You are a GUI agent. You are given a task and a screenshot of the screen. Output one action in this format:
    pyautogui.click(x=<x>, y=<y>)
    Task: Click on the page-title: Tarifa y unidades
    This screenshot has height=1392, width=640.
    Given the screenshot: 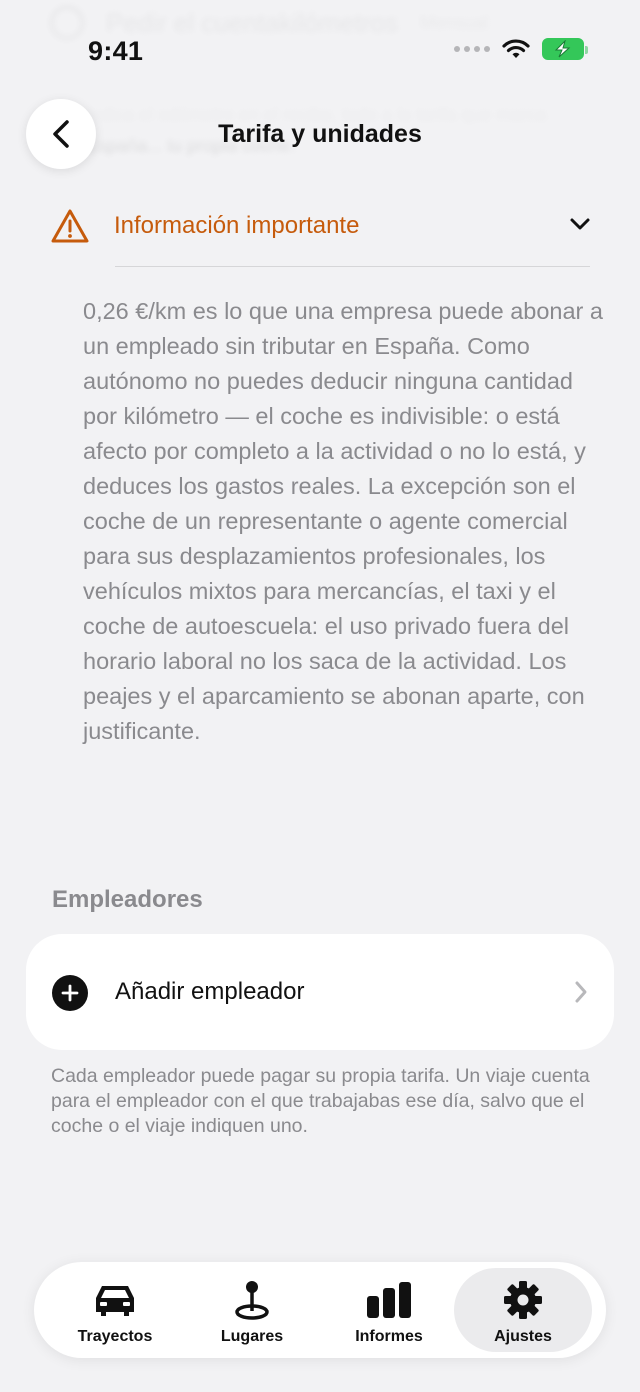 What is the action you would take?
    pyautogui.click(x=320, y=134)
    